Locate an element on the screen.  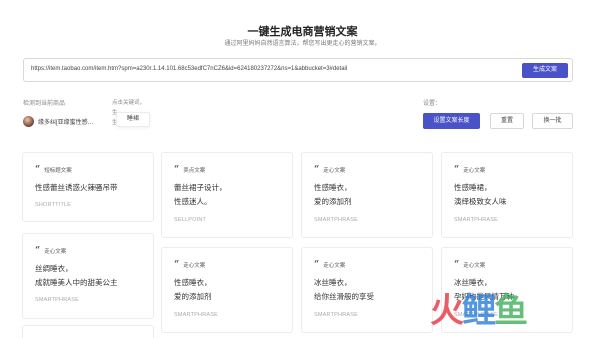
card-text: 冰丝睡衣， 给你丝滑般的享受 is located at coordinates (344, 289).